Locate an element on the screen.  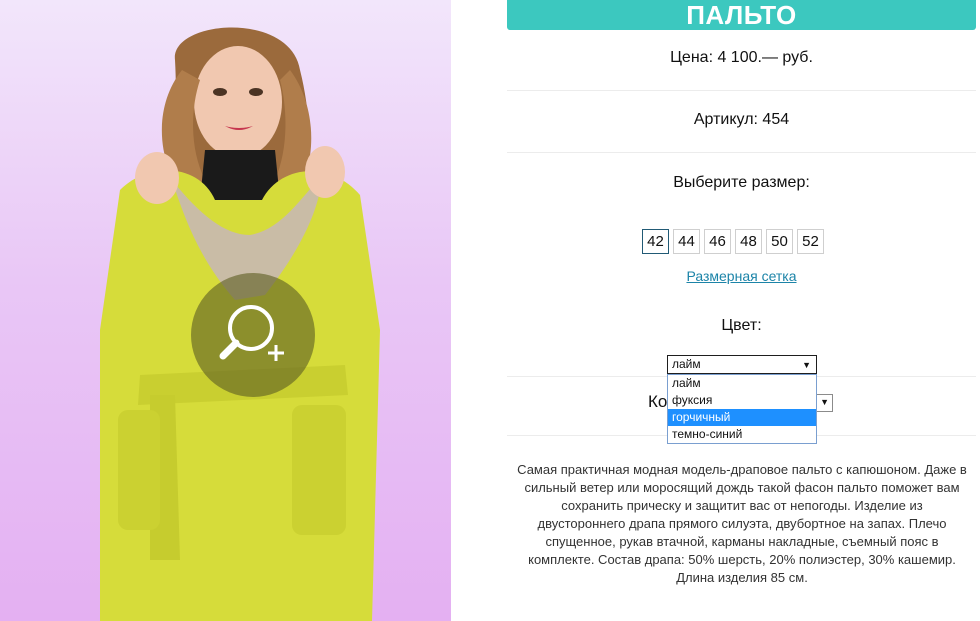
color-label: Цвет: is located at coordinates (741, 325).